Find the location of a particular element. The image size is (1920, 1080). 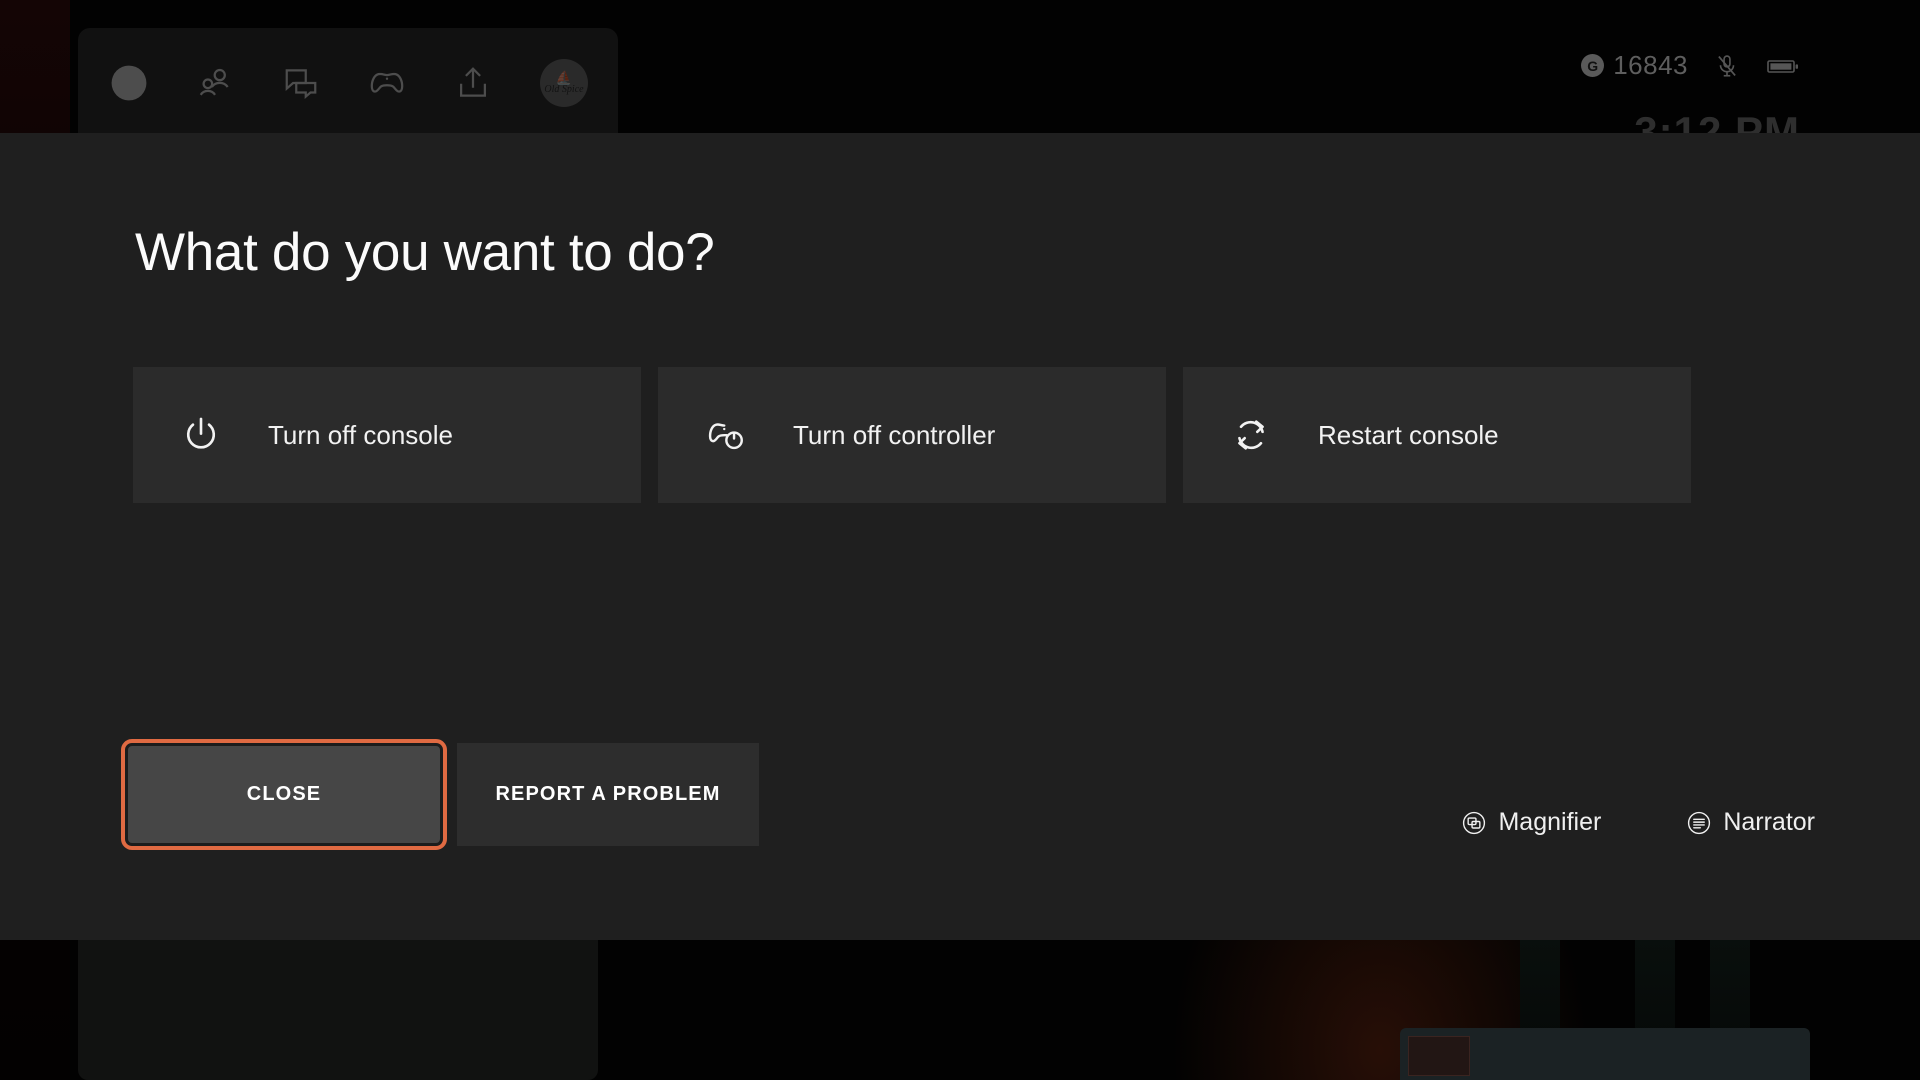

accessibility-label: Magnifier is located at coordinates (1550, 822).